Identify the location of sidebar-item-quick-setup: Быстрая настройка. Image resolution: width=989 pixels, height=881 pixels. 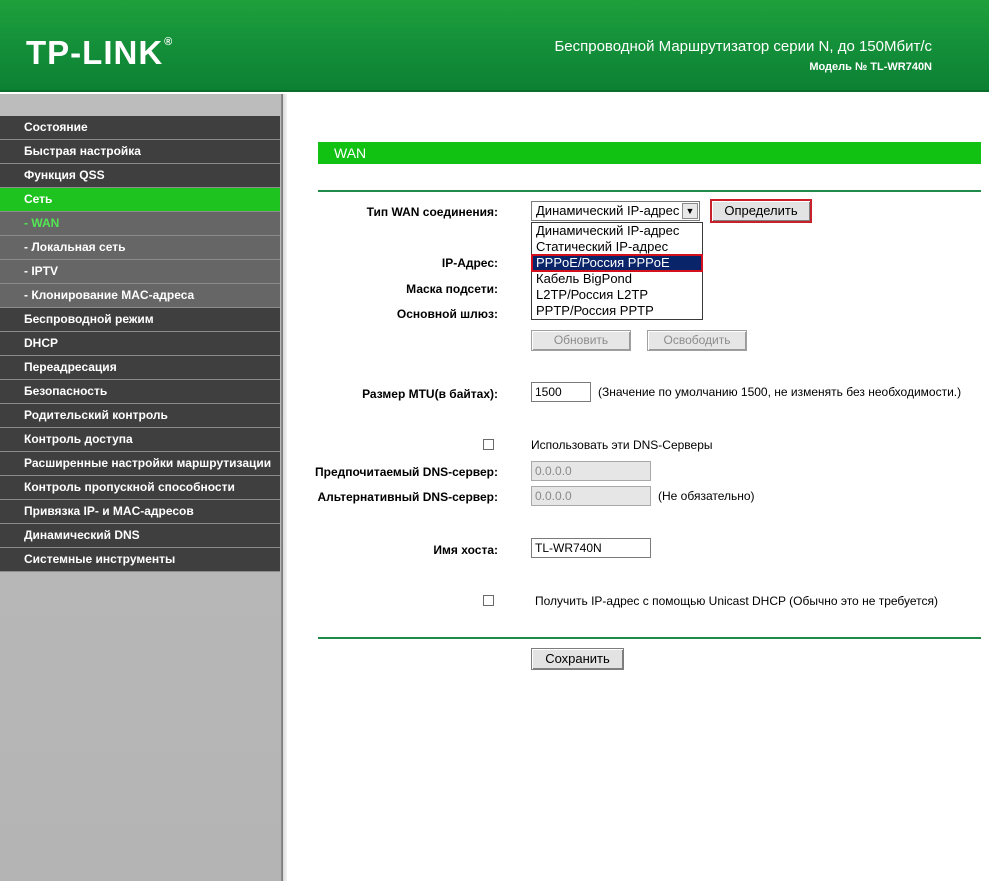
(140, 152).